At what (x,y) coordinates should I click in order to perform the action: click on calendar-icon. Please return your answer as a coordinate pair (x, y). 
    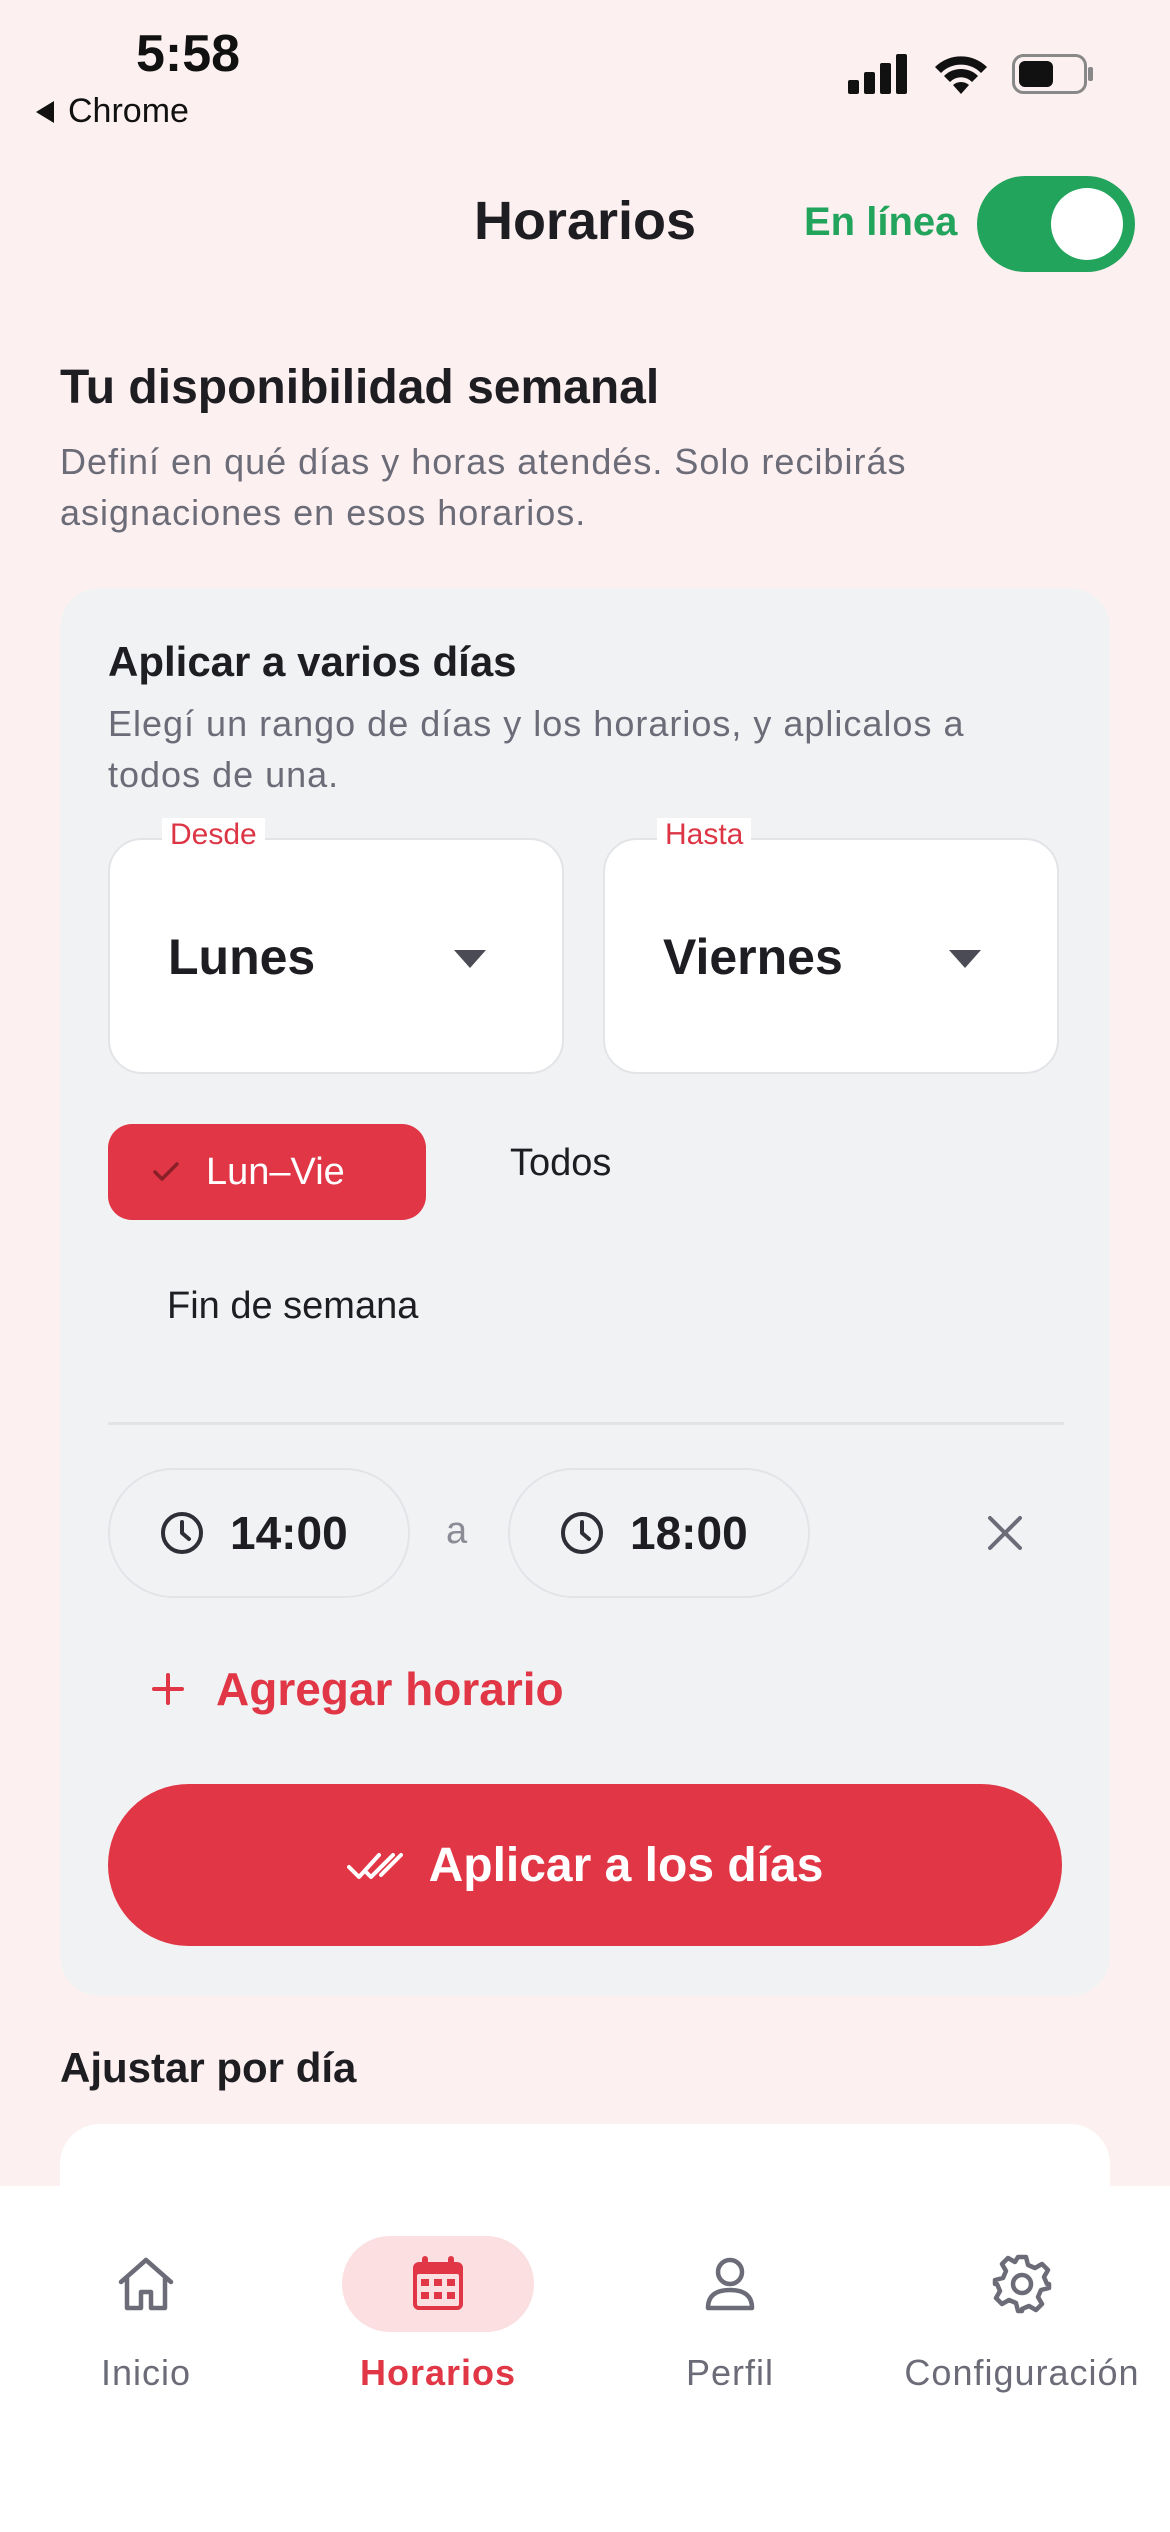
    Looking at the image, I should click on (438, 2283).